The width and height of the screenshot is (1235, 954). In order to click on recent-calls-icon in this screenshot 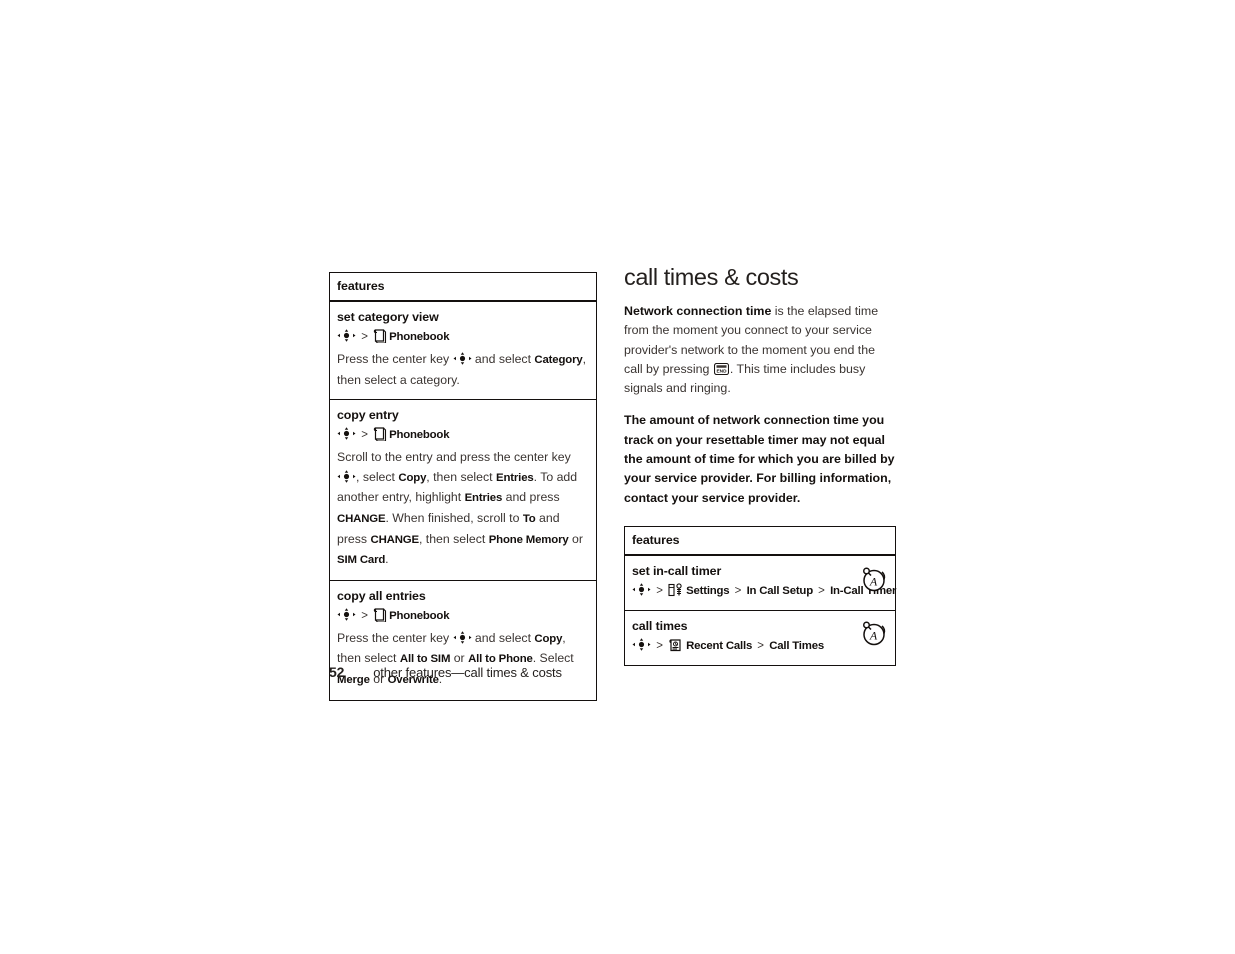, I will do `click(676, 644)`.